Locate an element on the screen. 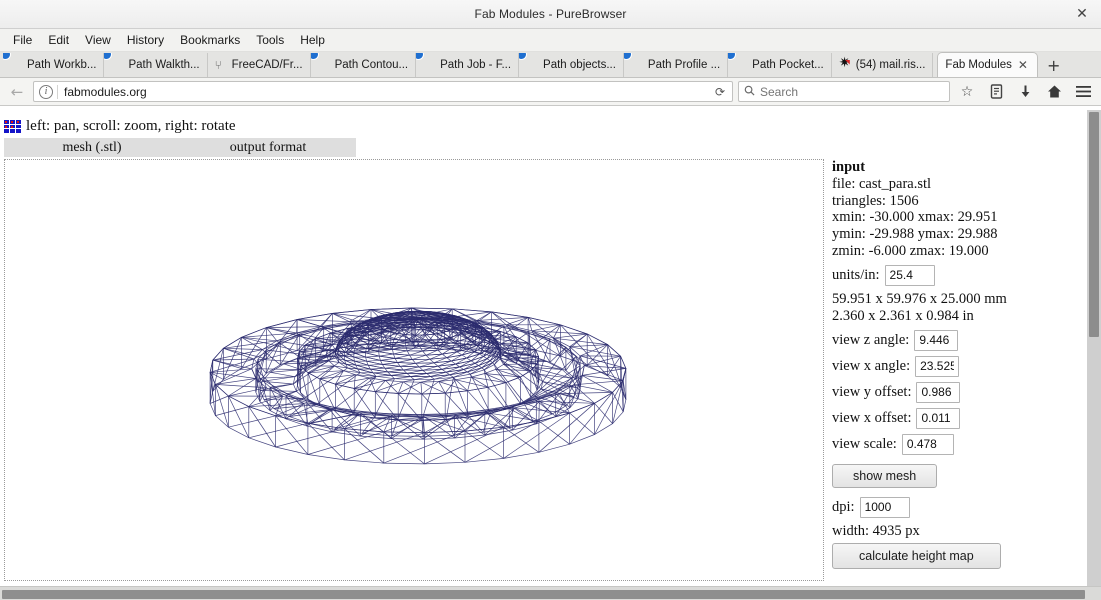 This screenshot has width=1101, height=600. url-separator is located at coordinates (57, 91).